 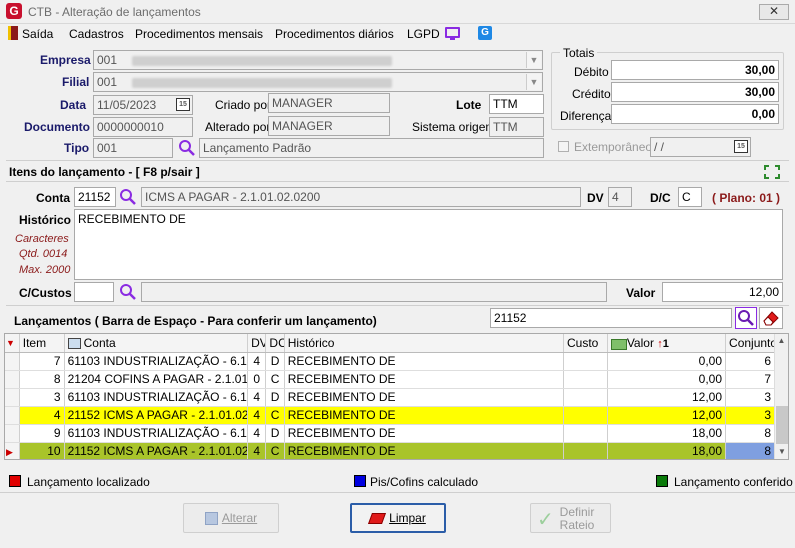 What do you see at coordinates (641, 293) in the screenshot?
I see `valor-label: Valor` at bounding box center [641, 293].